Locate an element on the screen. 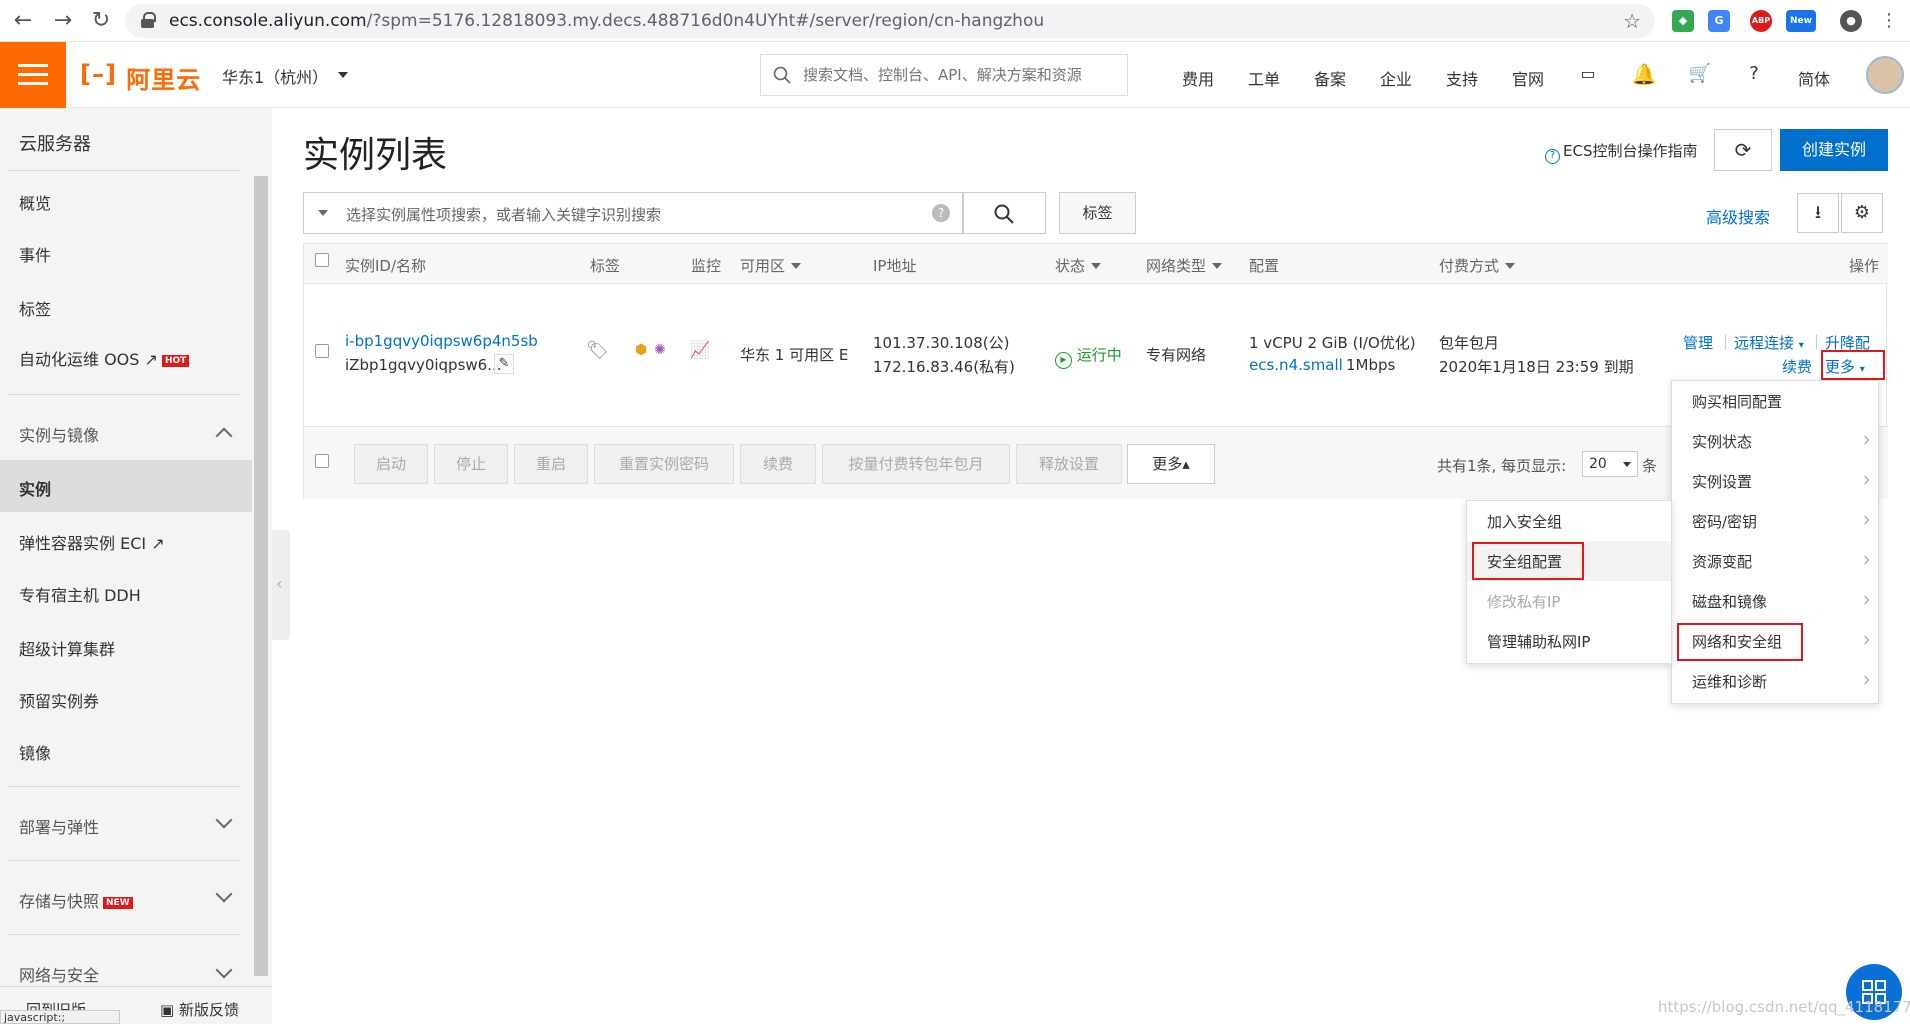  filter-placeholder: 选择实例属性项搜索，或者输入关键字识别搜索 is located at coordinates (504, 215).